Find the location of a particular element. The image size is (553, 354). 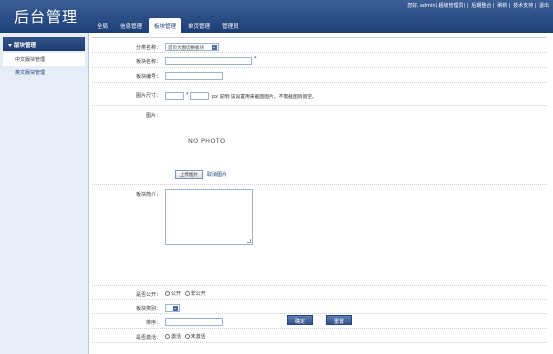

active-yes-radio is located at coordinates (167, 336).